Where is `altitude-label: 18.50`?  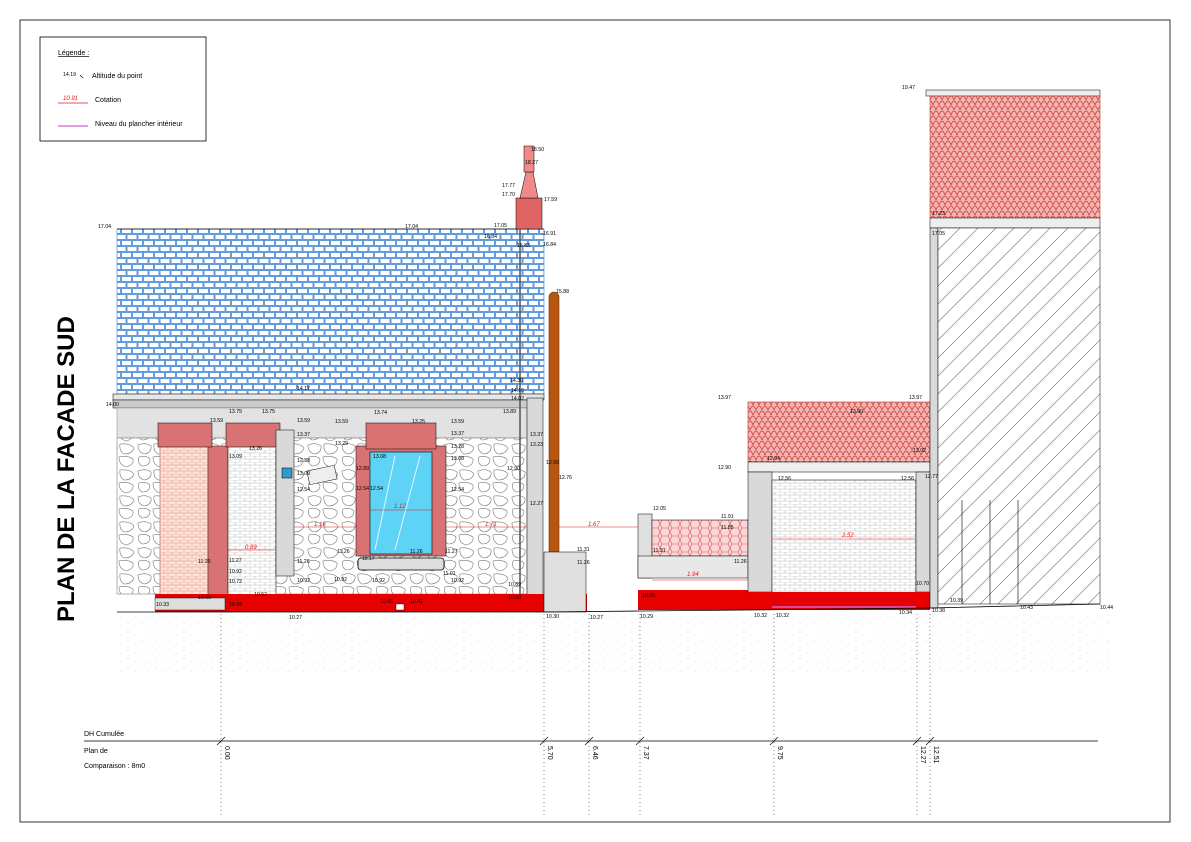 altitude-label: 18.50 is located at coordinates (537, 150).